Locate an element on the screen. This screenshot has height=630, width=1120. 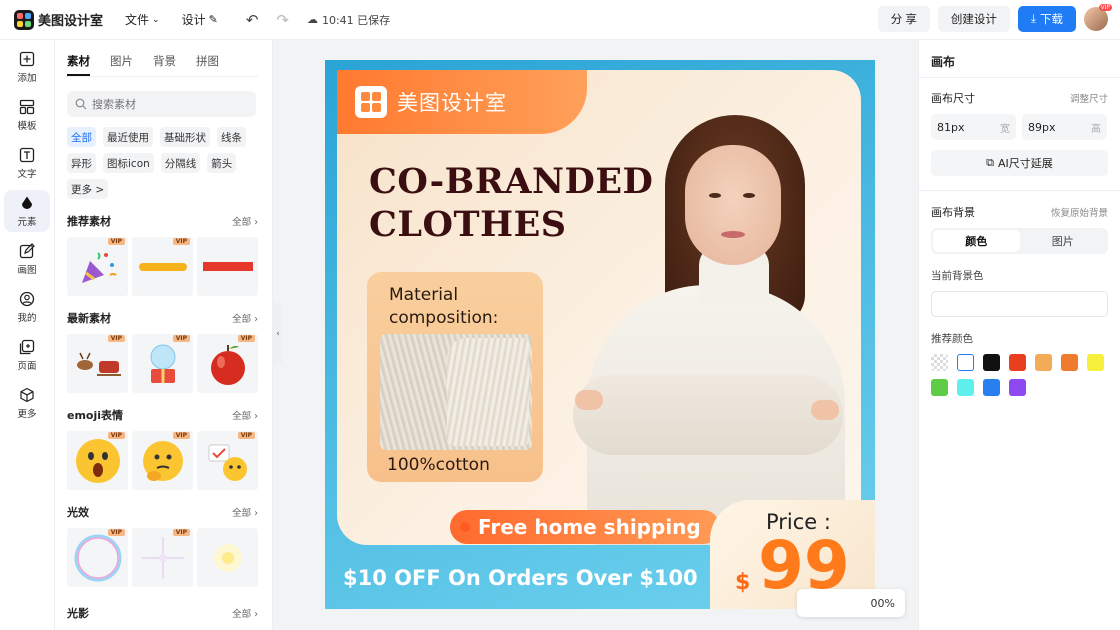
model-crossed-arms is located at coordinates (708, 415).